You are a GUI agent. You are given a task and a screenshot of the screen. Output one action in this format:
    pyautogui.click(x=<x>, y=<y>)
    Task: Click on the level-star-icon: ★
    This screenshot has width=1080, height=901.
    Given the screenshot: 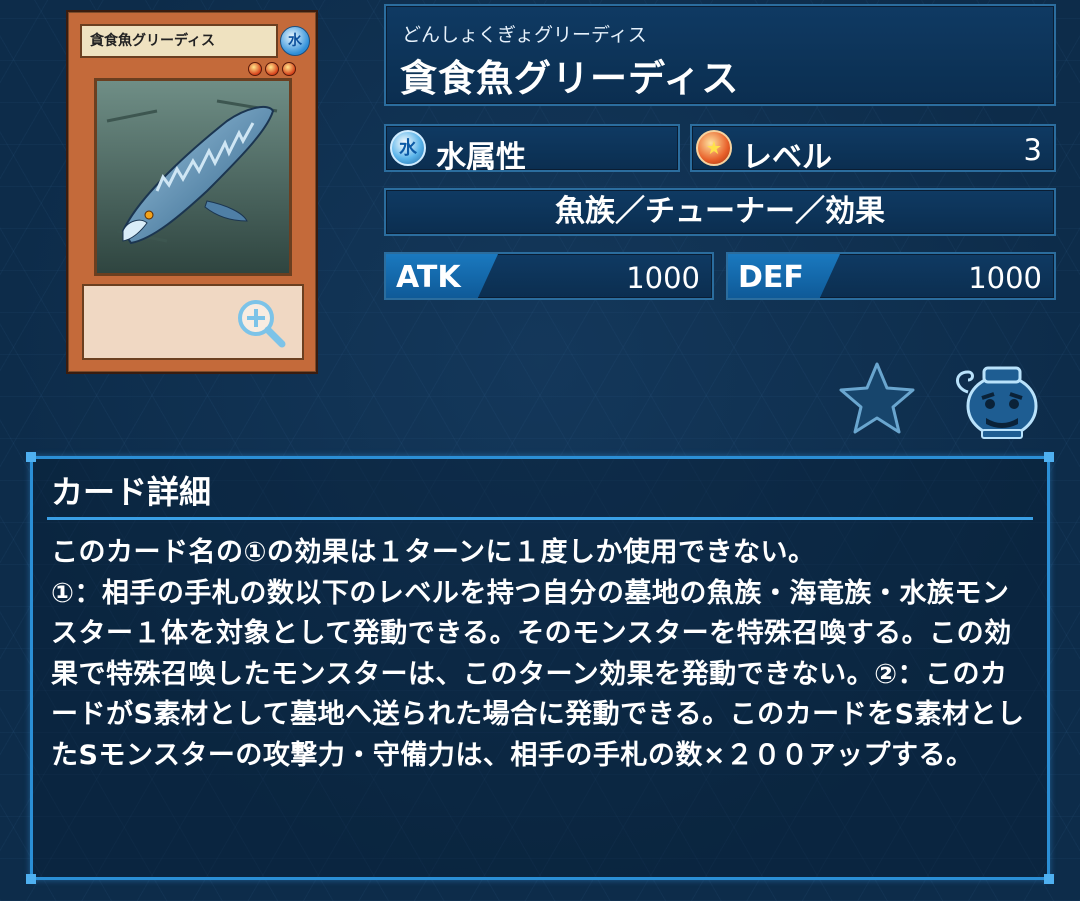 What is the action you would take?
    pyautogui.click(x=714, y=148)
    